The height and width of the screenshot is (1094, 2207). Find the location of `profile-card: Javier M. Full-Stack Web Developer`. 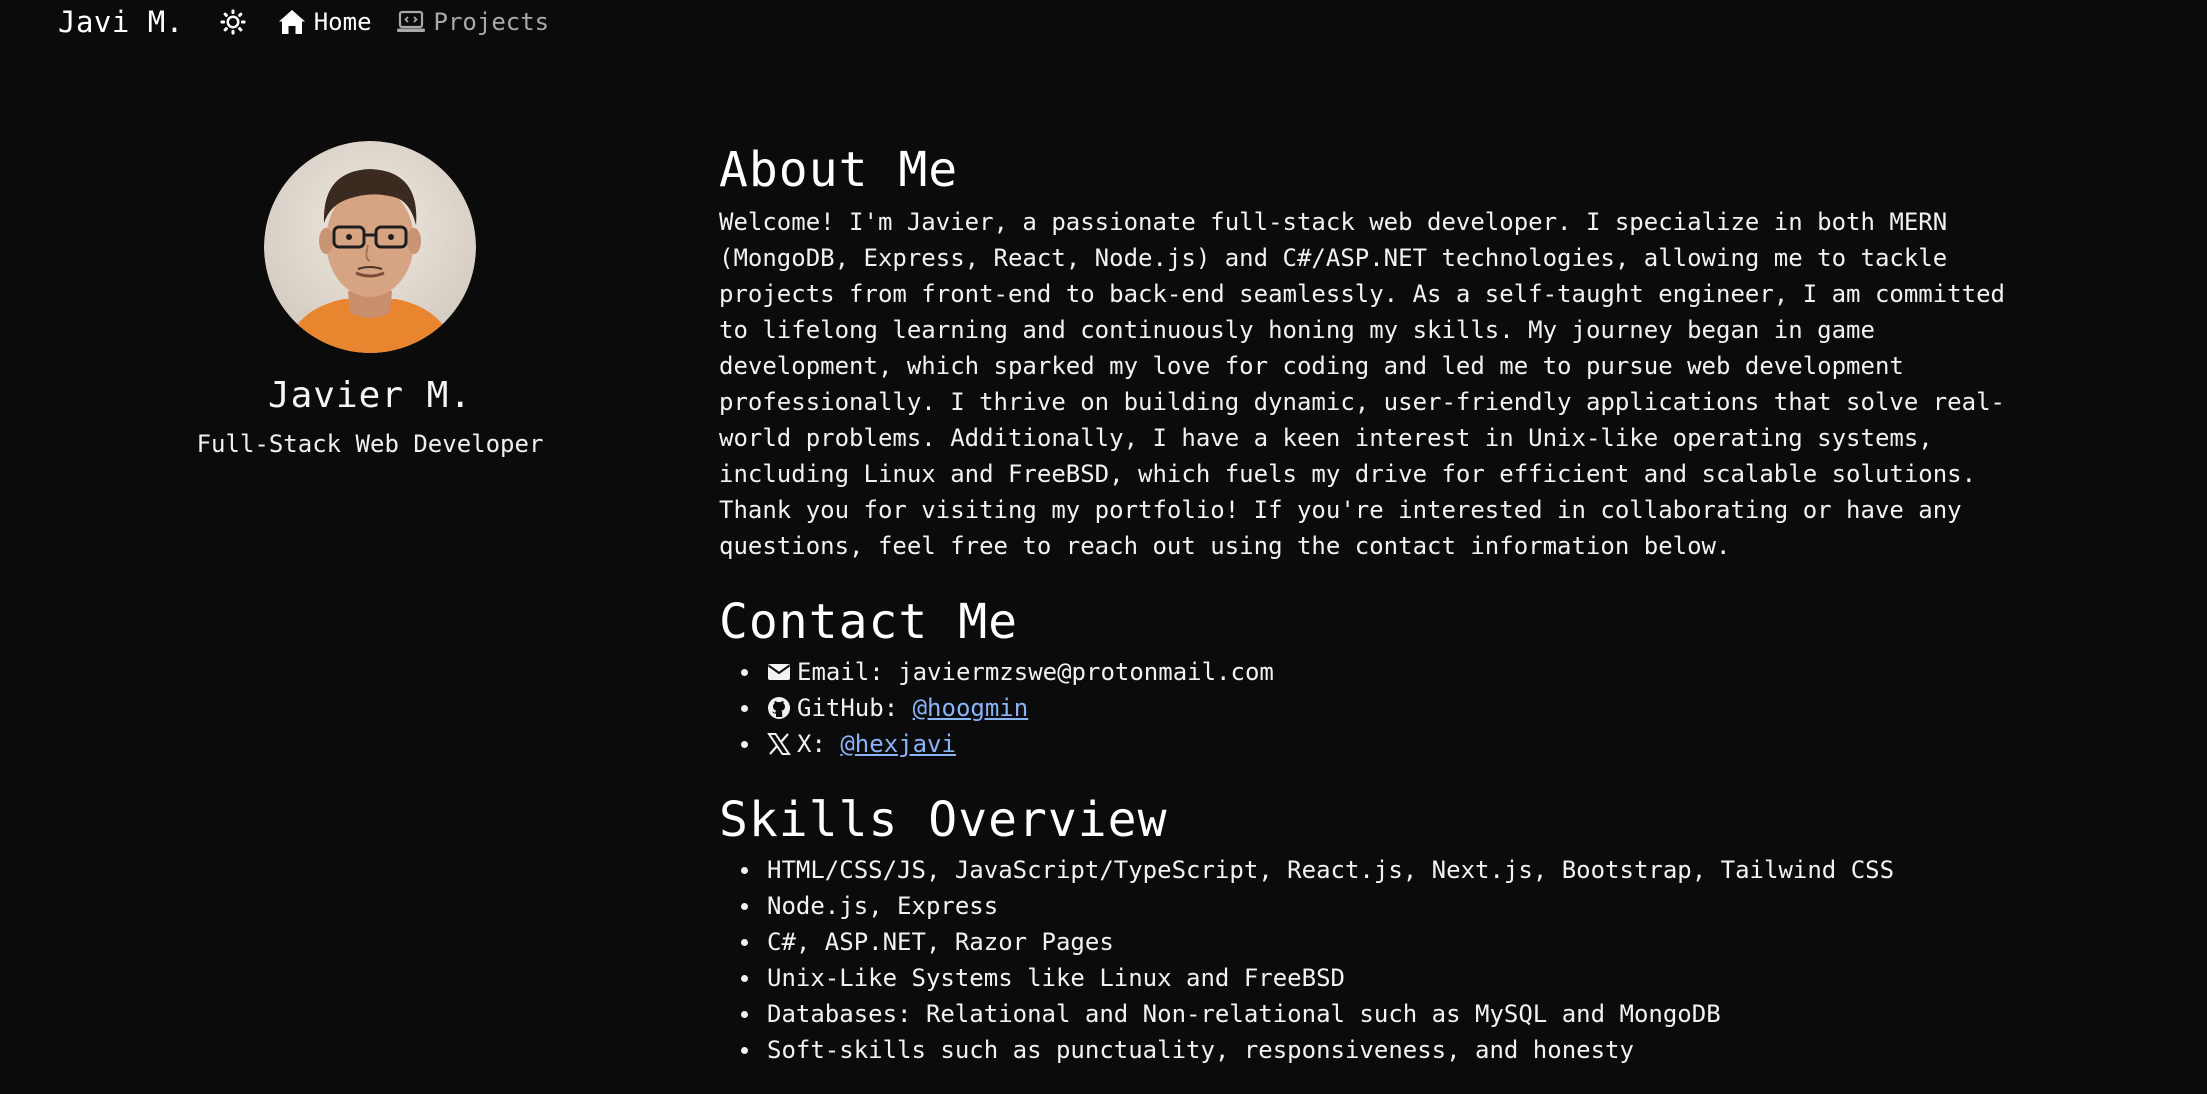

profile-card: Javier M. Full-Stack Web Developer is located at coordinates (370, 299).